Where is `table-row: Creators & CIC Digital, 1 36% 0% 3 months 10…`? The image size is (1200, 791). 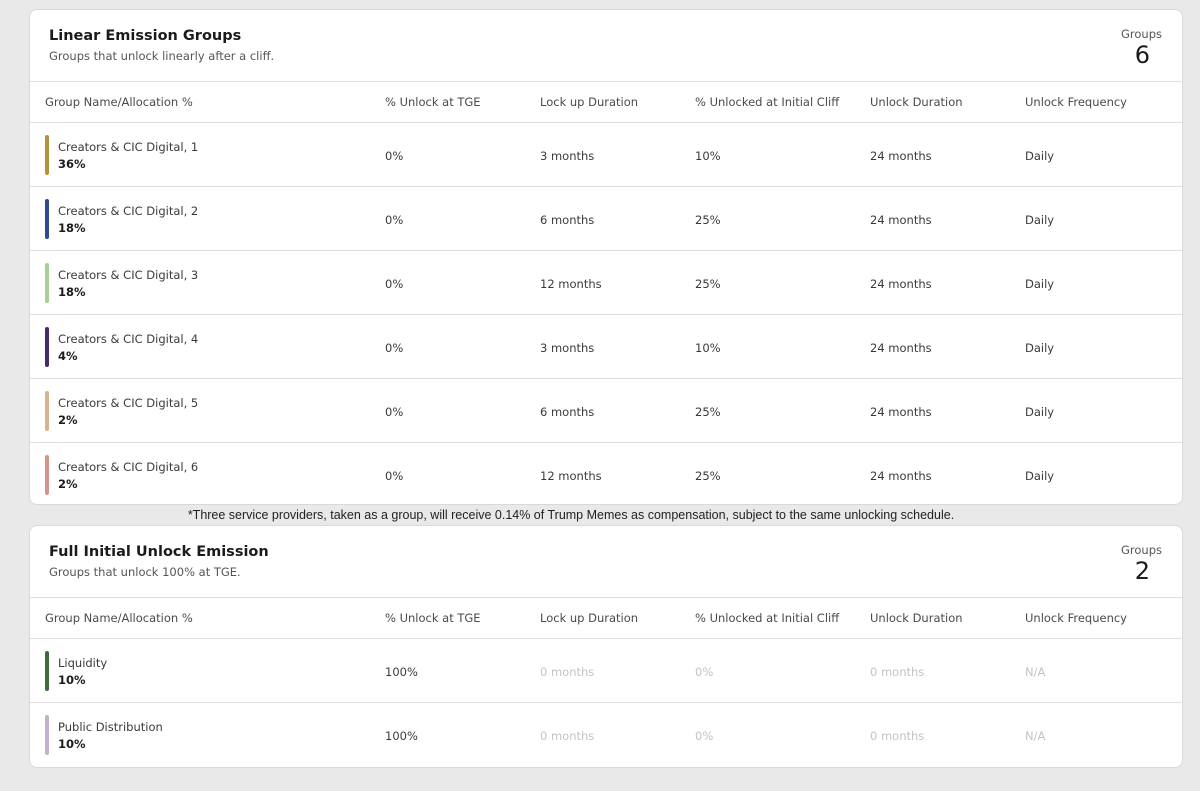 table-row: Creators & CIC Digital, 1 36% 0% 3 months 10… is located at coordinates (606, 155).